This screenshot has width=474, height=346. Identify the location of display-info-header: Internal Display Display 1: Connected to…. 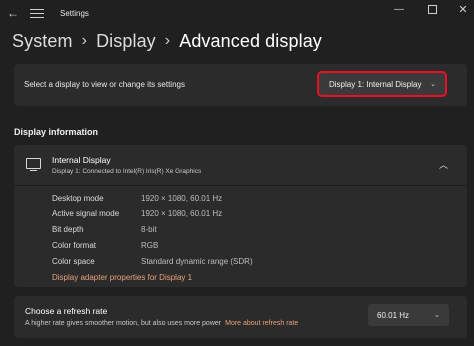
(240, 165).